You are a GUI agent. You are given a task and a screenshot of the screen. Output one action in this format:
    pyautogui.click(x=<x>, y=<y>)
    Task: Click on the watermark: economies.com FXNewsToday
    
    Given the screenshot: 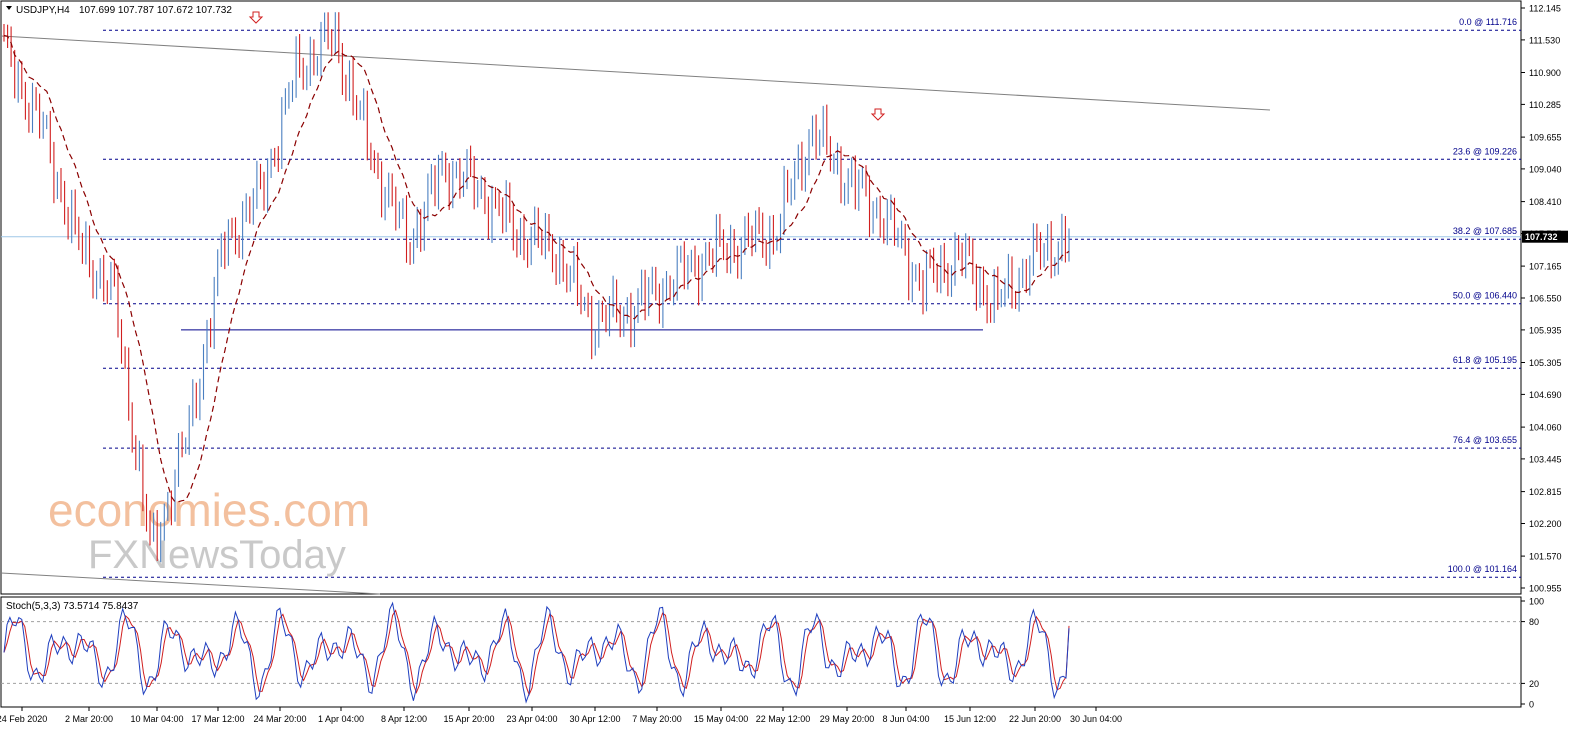 What is the action you would take?
    pyautogui.click(x=209, y=530)
    